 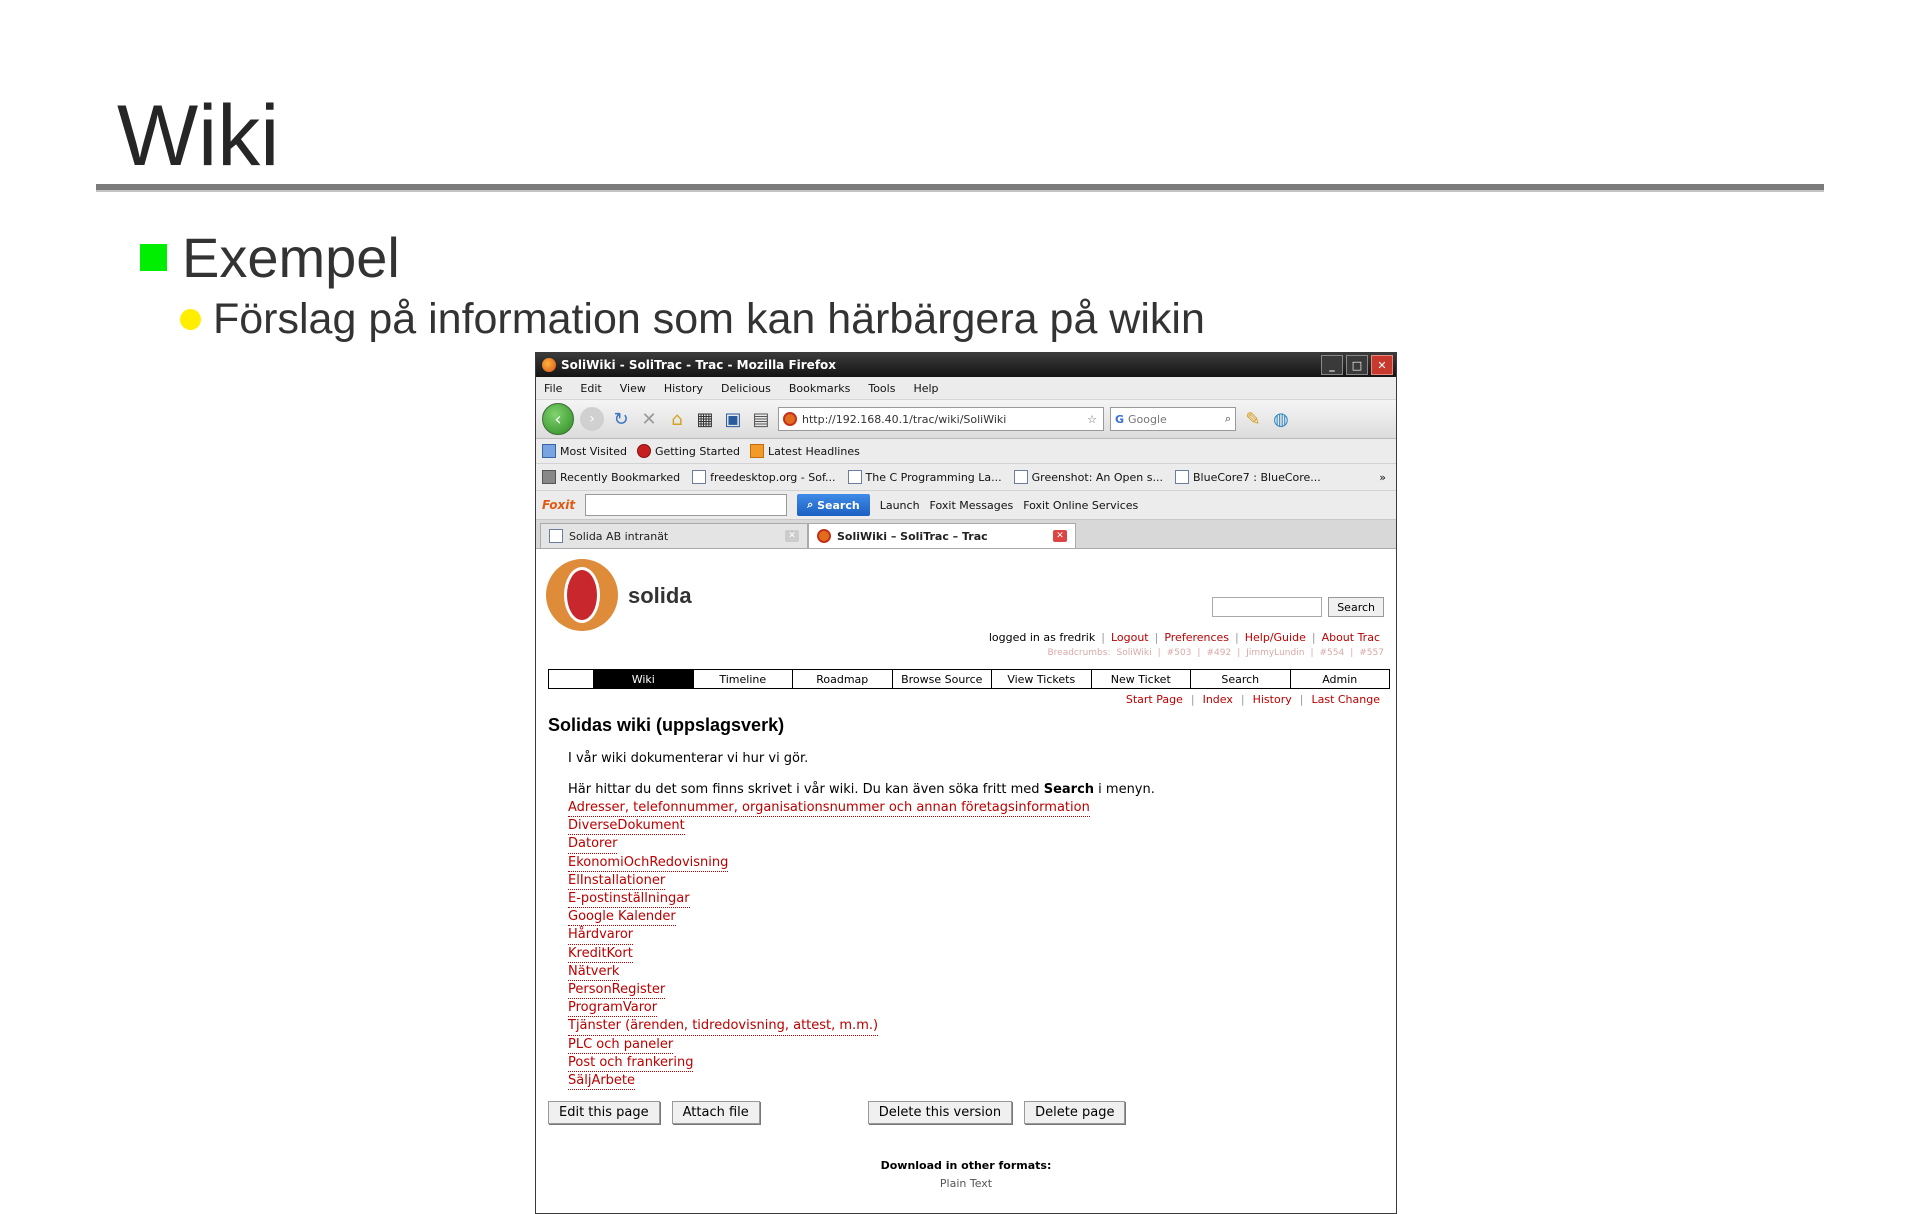 I want to click on tab-new-ticket: New Ticket, so click(x=1140, y=679).